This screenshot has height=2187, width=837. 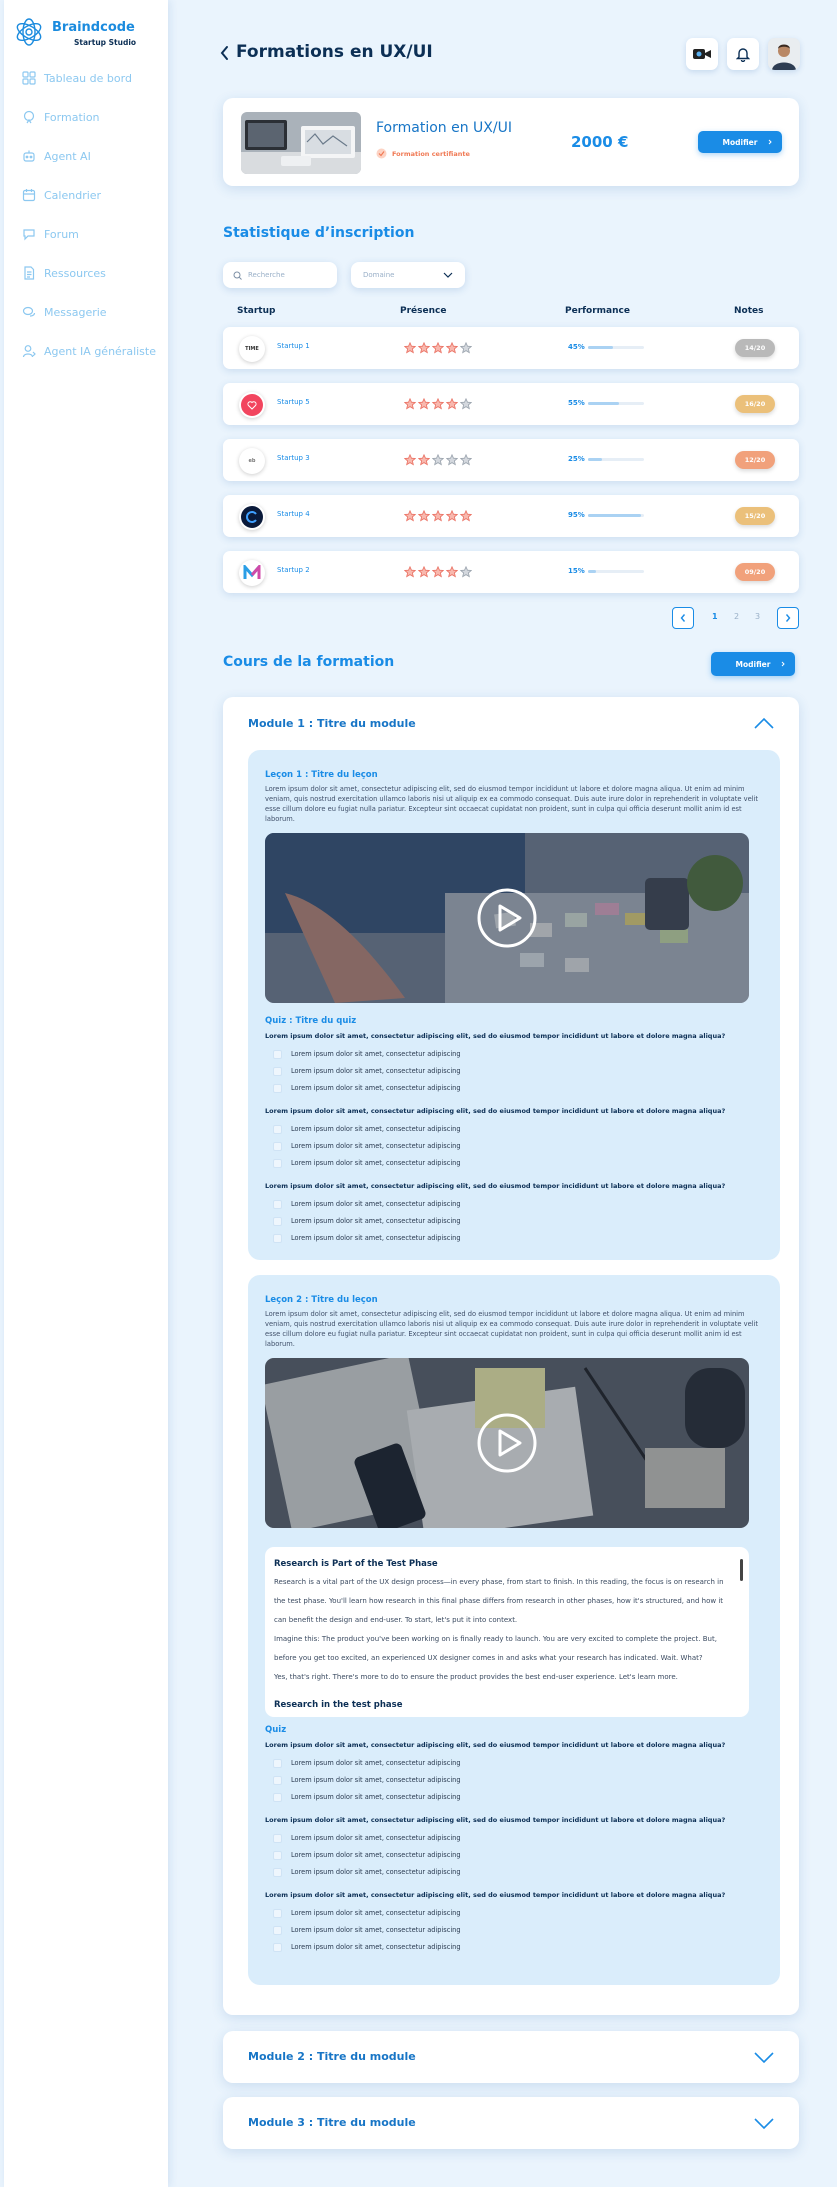 What do you see at coordinates (332, 2122) in the screenshot?
I see `module-title: Module 3 : Titre du module` at bounding box center [332, 2122].